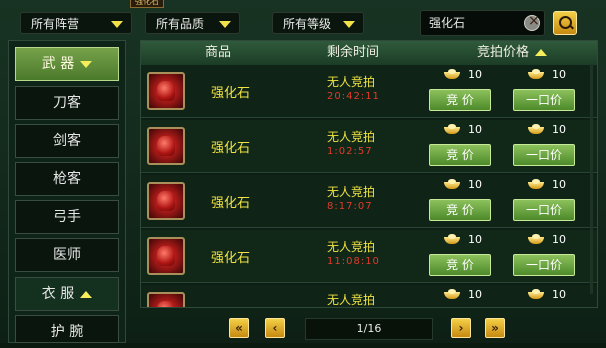  I want to click on sidebar-item-sword: 剑客, so click(67, 141).